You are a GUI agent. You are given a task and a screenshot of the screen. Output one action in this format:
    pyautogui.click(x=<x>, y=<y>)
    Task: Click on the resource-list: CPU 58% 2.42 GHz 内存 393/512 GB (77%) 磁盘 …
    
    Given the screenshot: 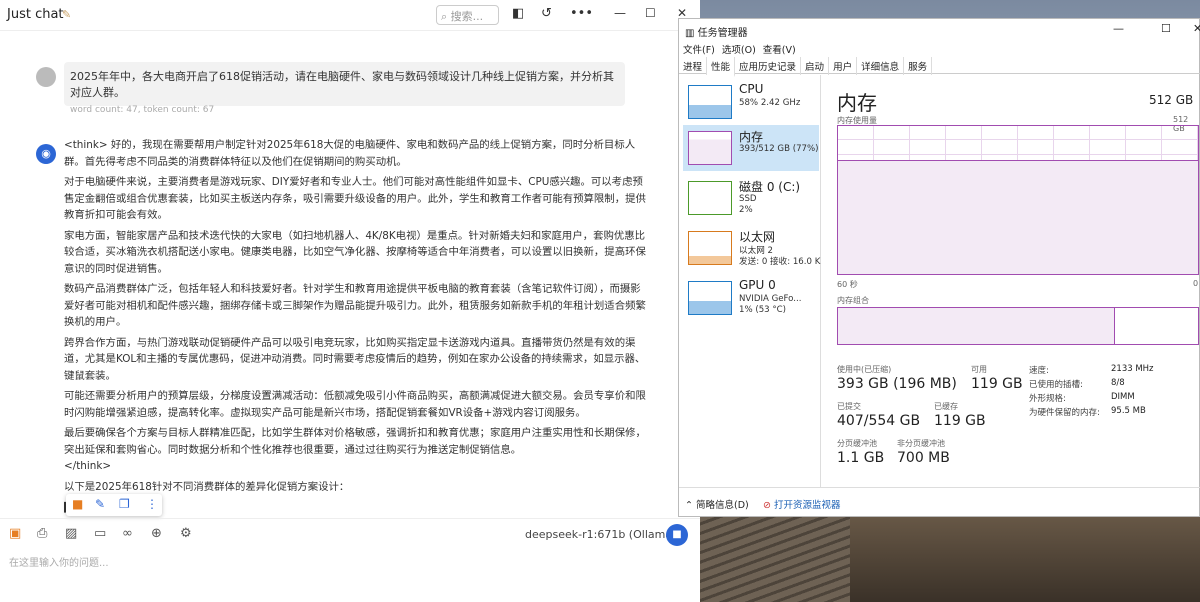 What is the action you would take?
    pyautogui.click(x=750, y=281)
    